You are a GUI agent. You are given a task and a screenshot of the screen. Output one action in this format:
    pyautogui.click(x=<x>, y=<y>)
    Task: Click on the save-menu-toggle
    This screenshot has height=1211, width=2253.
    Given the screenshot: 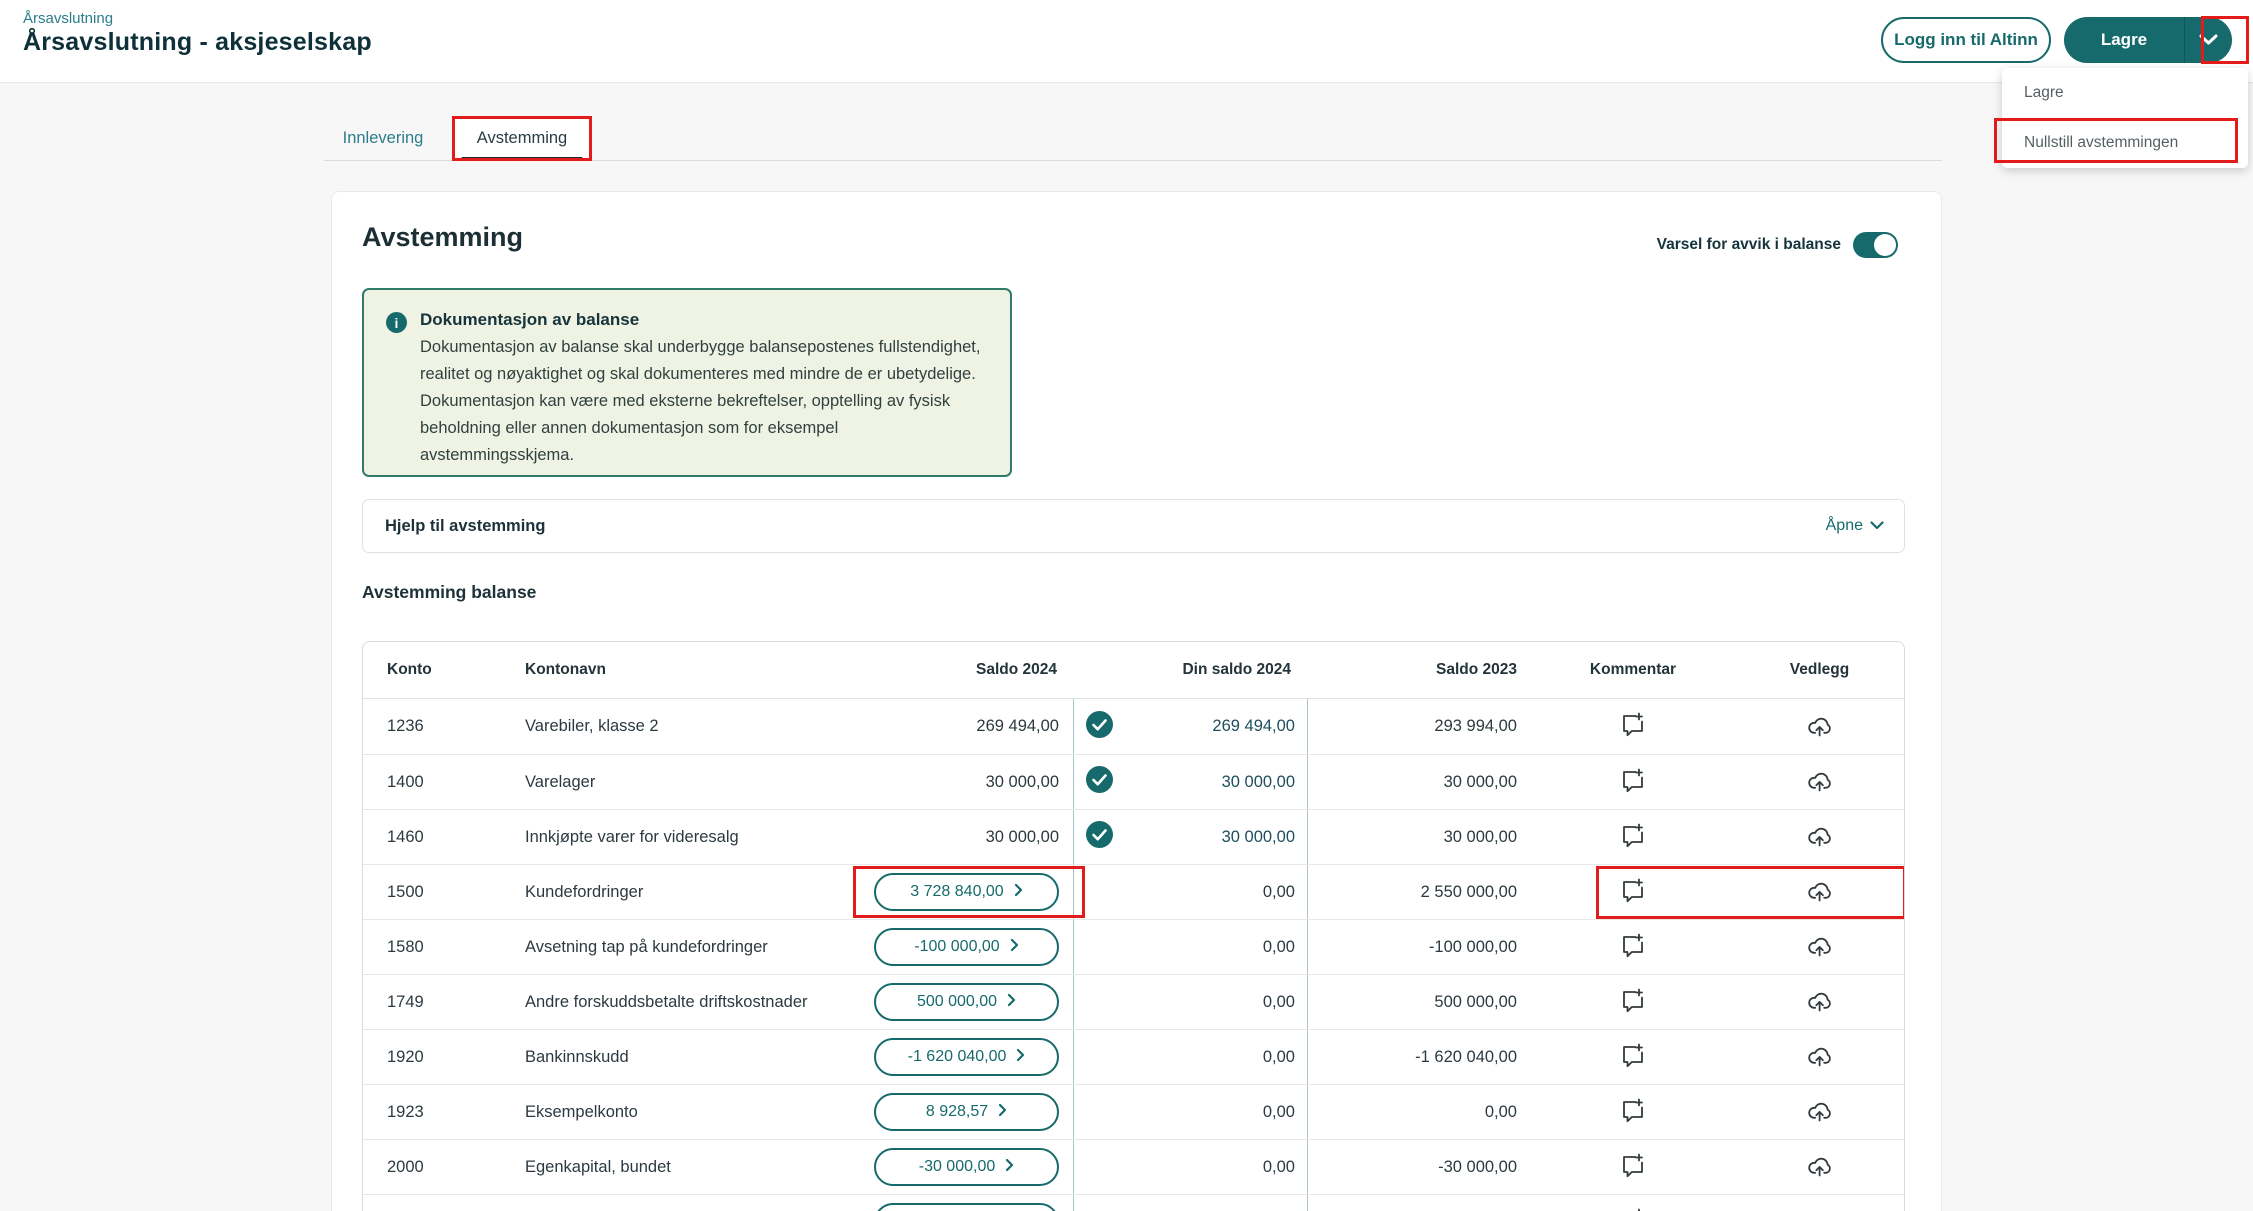 What is the action you would take?
    pyautogui.click(x=2208, y=40)
    